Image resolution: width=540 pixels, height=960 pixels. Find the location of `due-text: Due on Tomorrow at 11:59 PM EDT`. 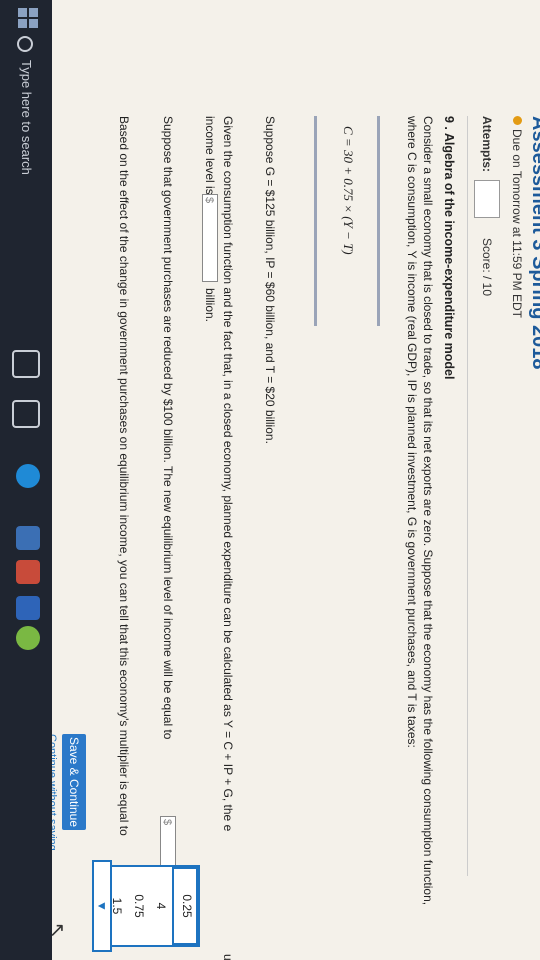

due-text: Due on Tomorrow at 11:59 PM EDT is located at coordinates (517, 223).